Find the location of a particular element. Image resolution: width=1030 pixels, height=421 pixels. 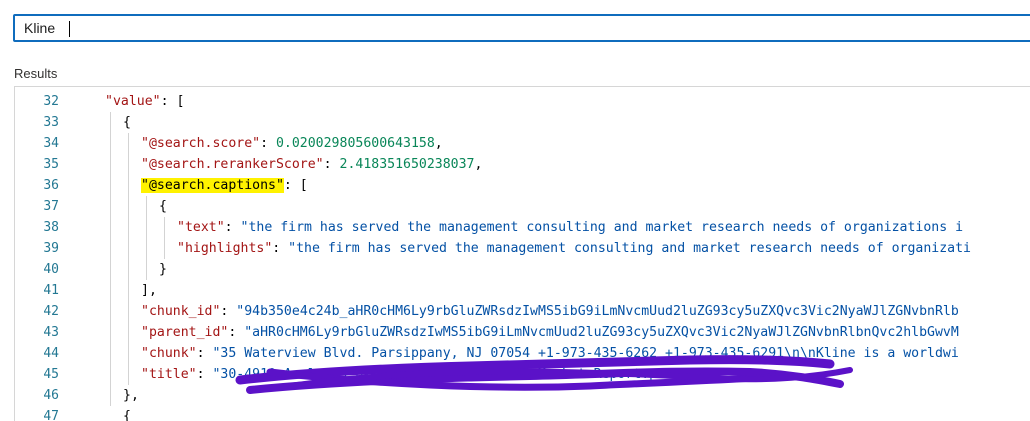

search-query-box is located at coordinates (521, 28).